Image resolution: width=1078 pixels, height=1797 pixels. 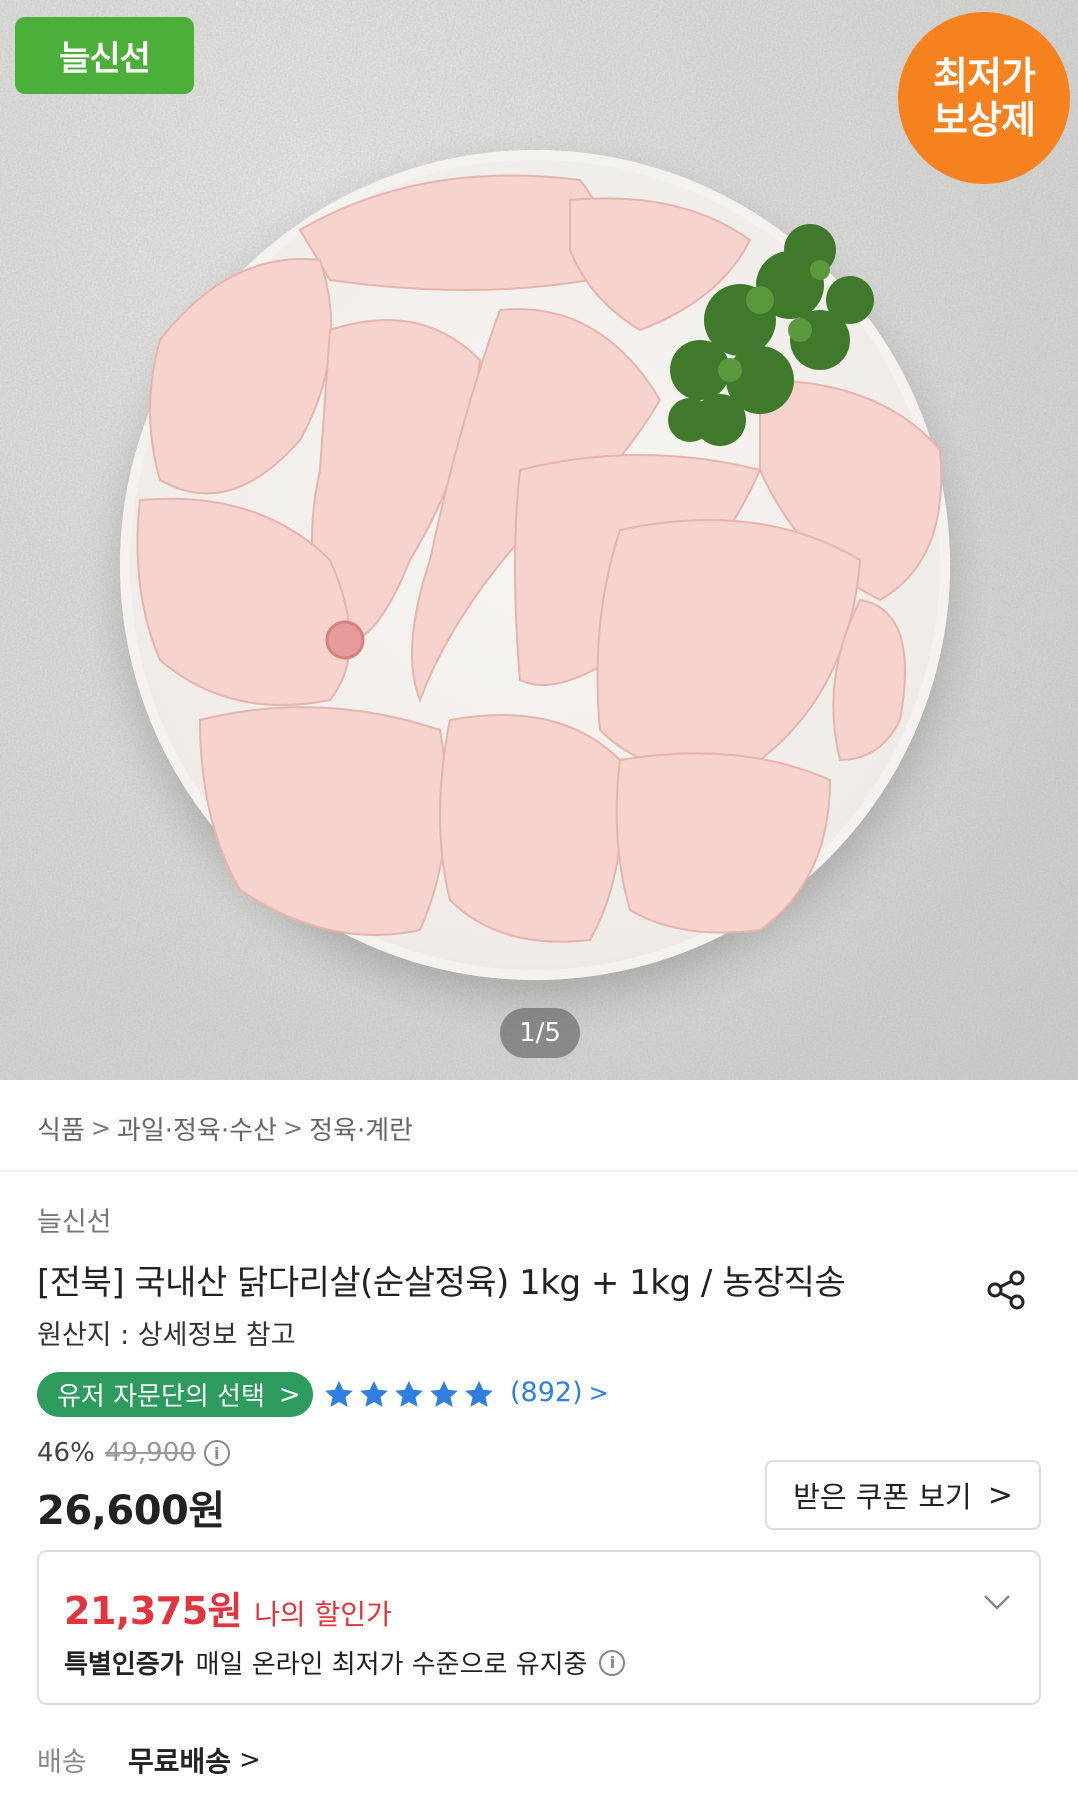 I want to click on review-count-link: (892) >, so click(x=559, y=1392).